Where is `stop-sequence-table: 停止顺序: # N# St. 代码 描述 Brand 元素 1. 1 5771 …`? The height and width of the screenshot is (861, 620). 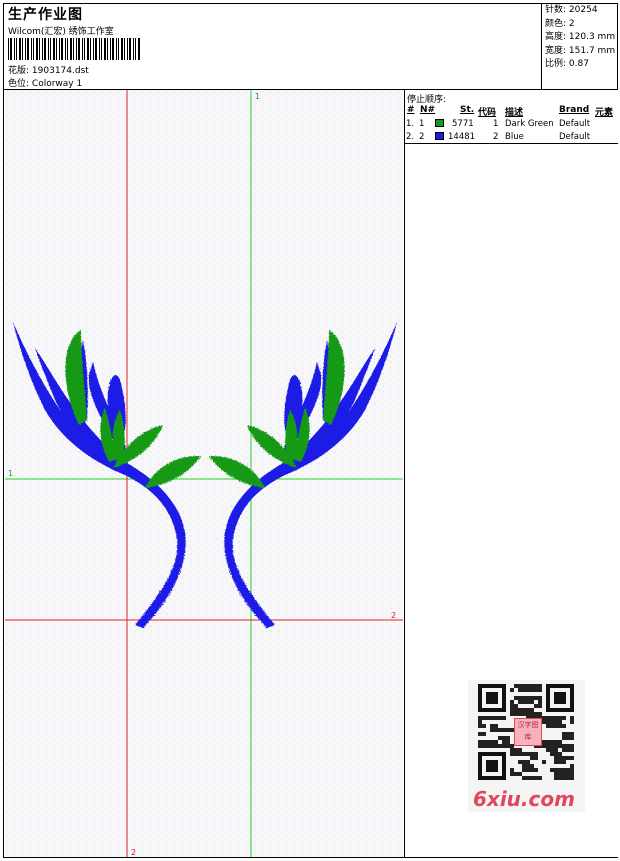 stop-sequence-table: 停止顺序: # N# St. 代码 描述 Brand 元素 1. 1 5771 … is located at coordinates (511, 117).